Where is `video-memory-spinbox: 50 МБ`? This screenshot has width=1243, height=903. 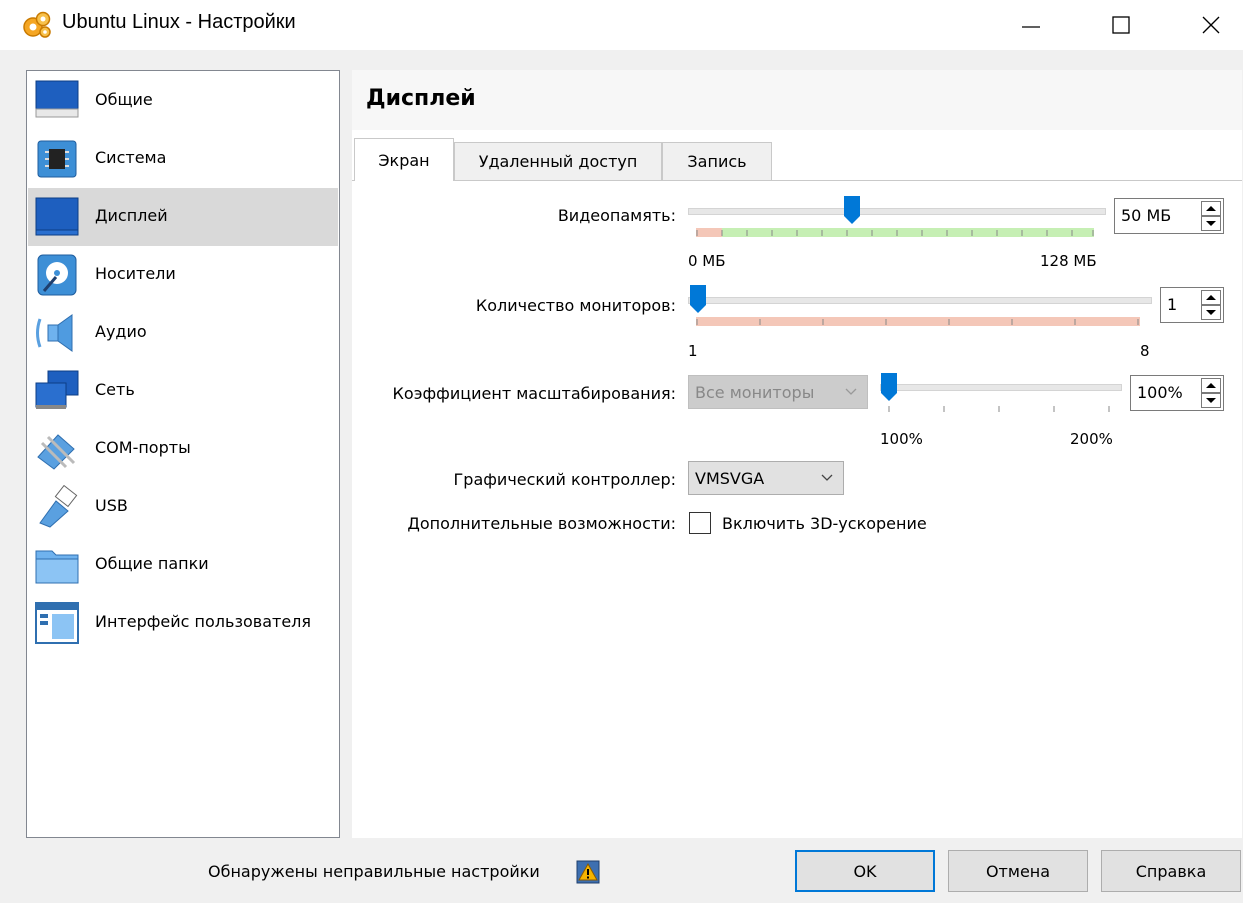 video-memory-spinbox: 50 МБ is located at coordinates (1169, 216).